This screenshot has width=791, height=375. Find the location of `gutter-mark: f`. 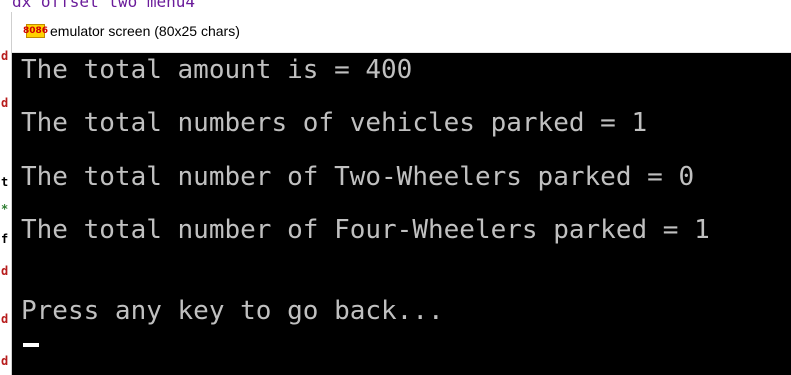

gutter-mark: f is located at coordinates (5, 239).